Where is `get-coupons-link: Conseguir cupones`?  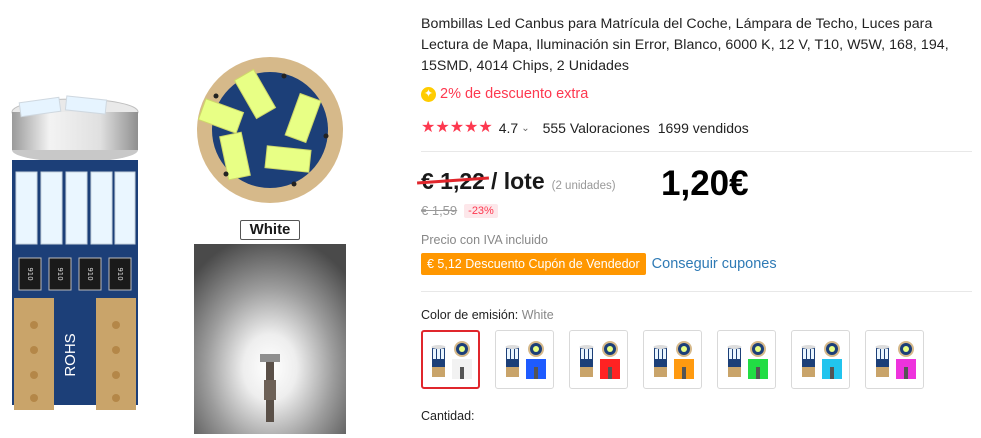 get-coupons-link: Conseguir cupones is located at coordinates (714, 264).